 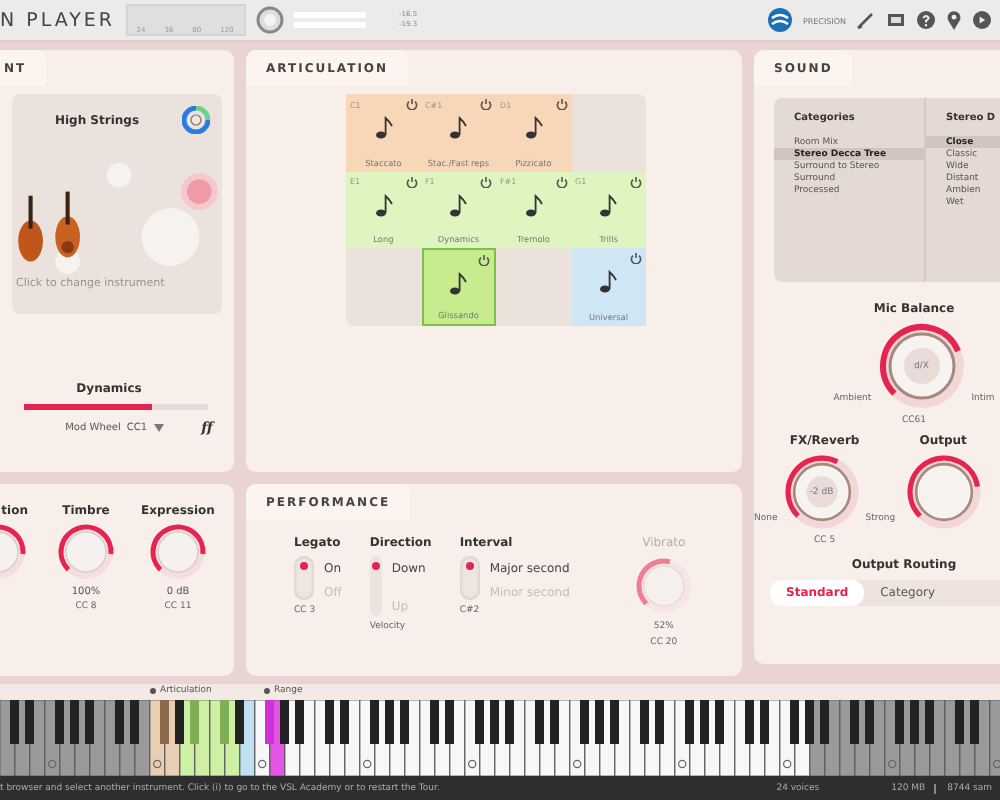 What do you see at coordinates (469, 578) in the screenshot?
I see `interval-switch` at bounding box center [469, 578].